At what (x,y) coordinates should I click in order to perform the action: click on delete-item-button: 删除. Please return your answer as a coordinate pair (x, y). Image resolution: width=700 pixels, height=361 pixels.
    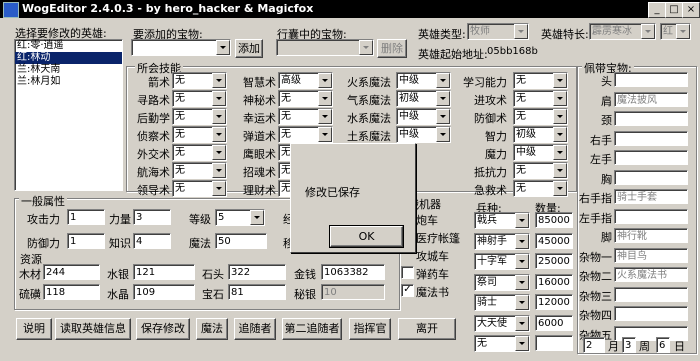
    Looking at the image, I should click on (392, 48).